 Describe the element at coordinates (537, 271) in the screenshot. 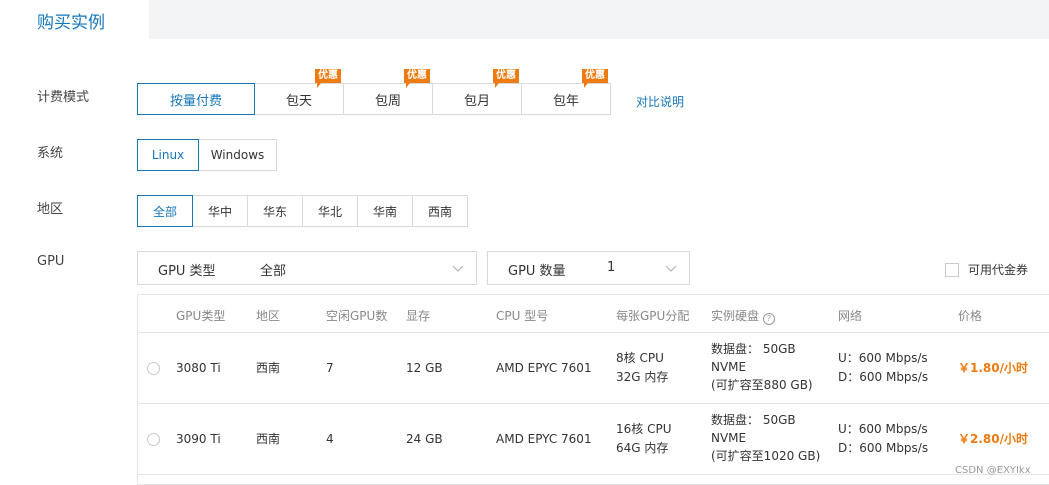

I see `gpu-count-select-label: GPU 数量` at that location.